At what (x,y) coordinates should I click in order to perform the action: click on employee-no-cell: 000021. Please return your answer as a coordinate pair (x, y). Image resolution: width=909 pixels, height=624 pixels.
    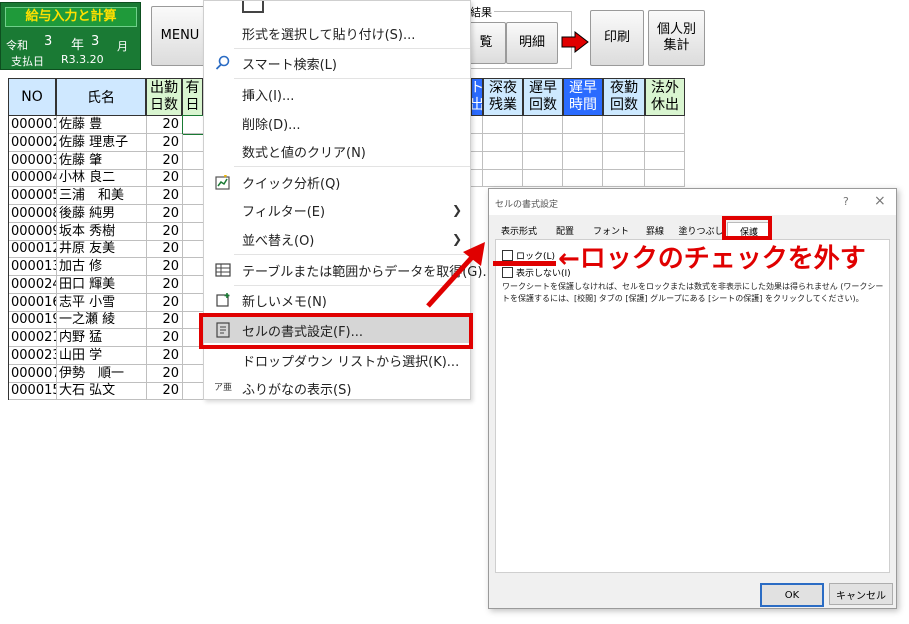
    Looking at the image, I should click on (33, 338).